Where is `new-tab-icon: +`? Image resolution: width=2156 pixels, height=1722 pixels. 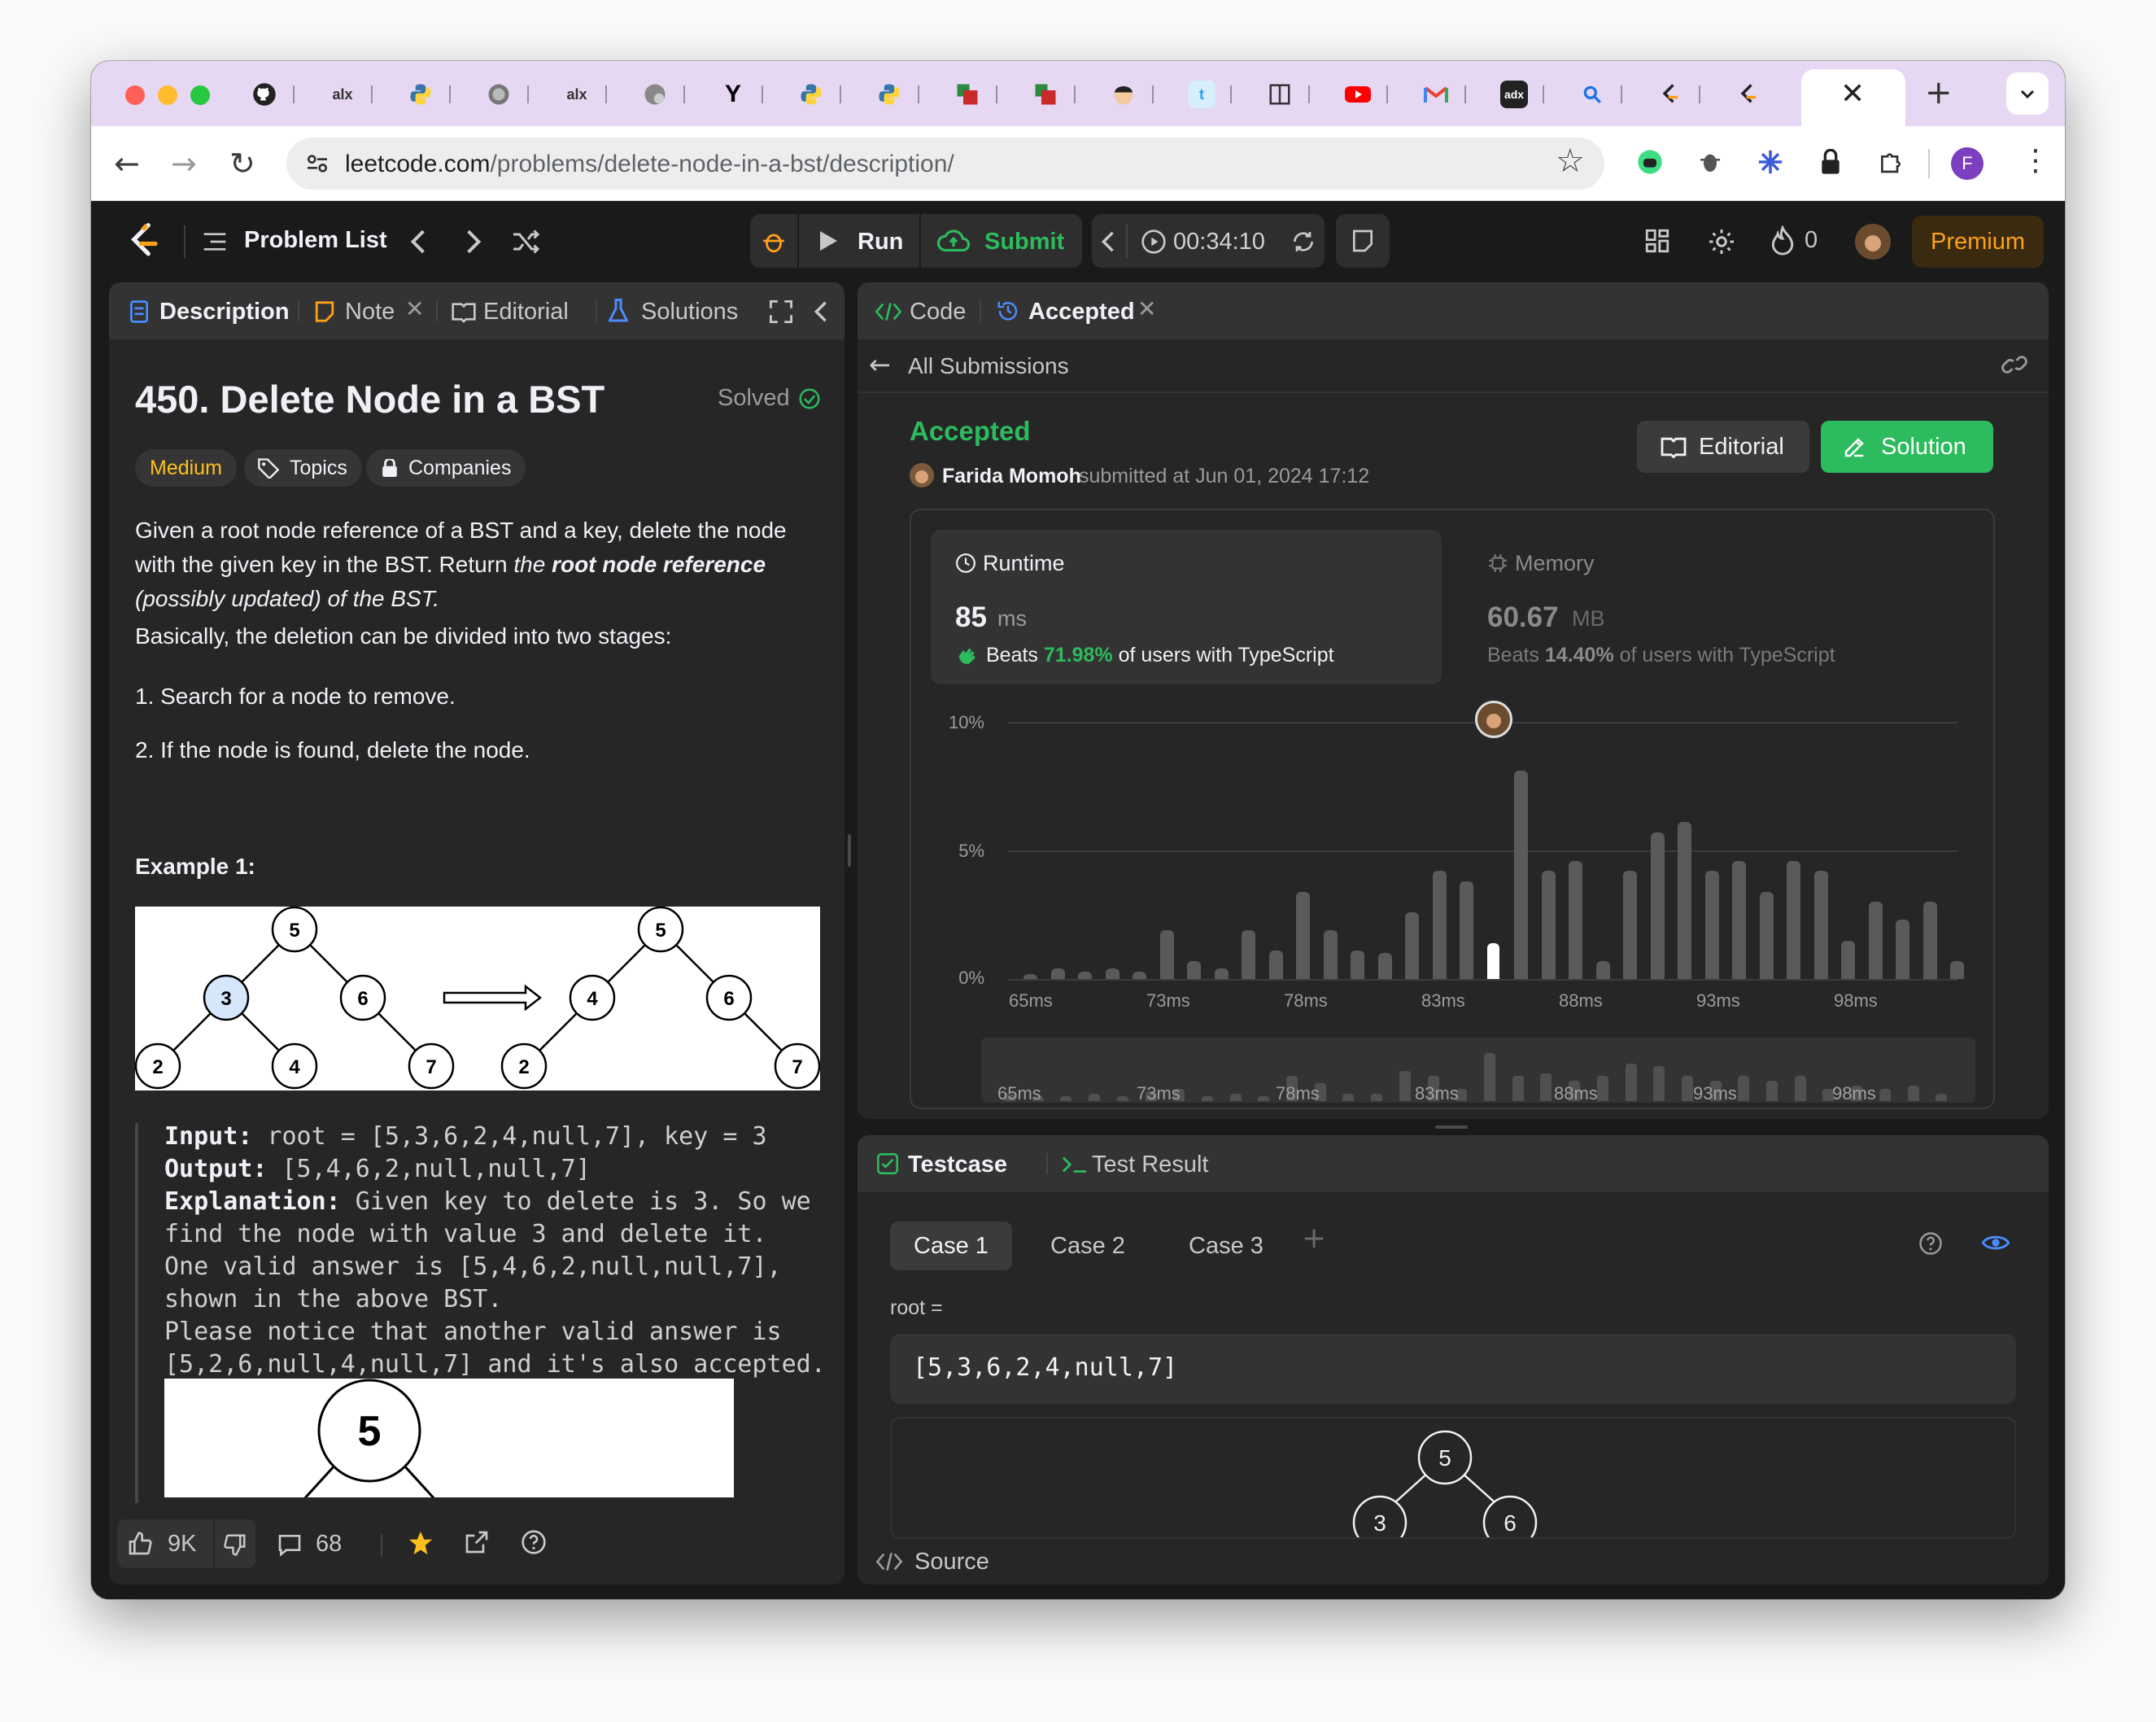
new-tab-icon: + is located at coordinates (1939, 92).